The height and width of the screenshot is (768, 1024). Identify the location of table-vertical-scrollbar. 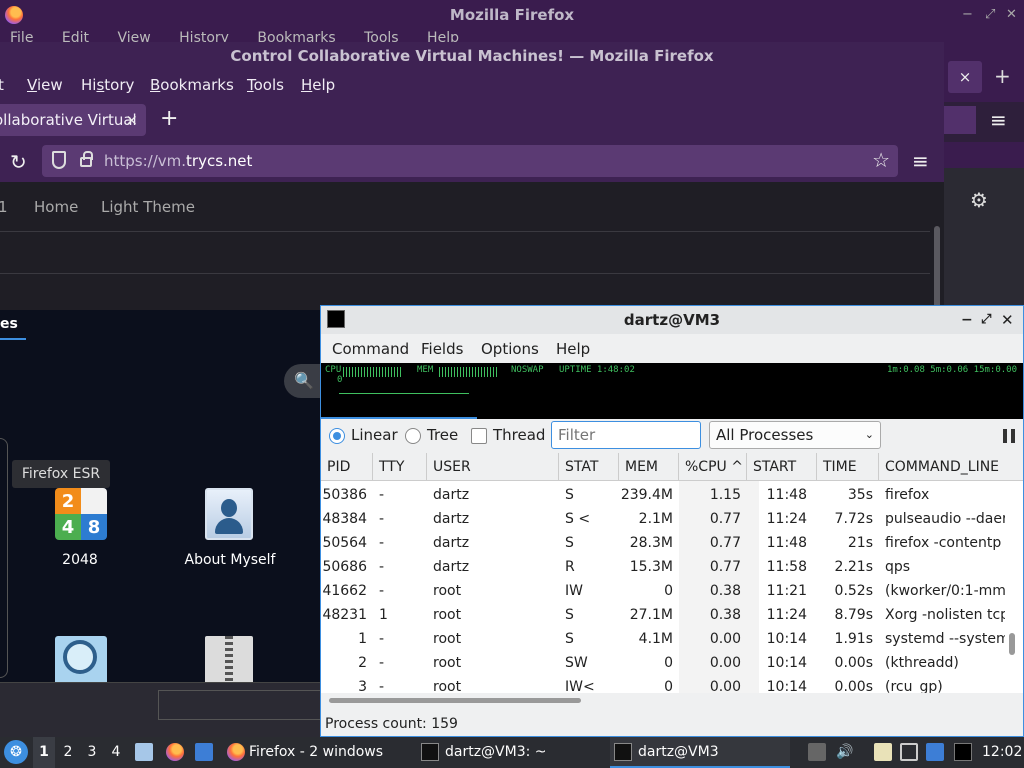
(1012, 644).